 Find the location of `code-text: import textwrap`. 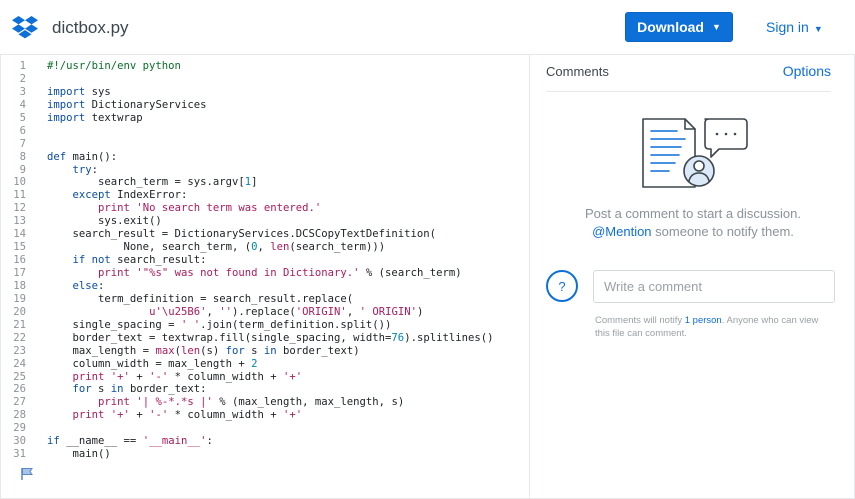

code-text: import textwrap is located at coordinates (95, 117).